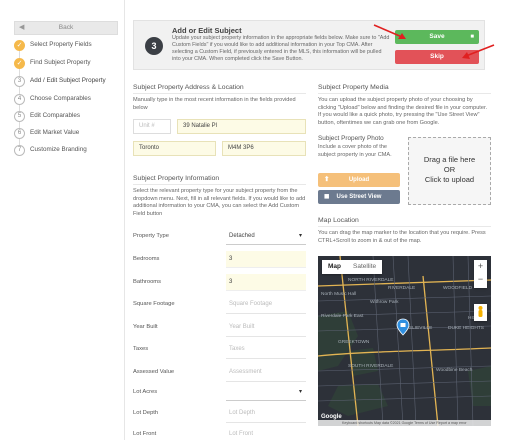 This screenshot has height=440, width=512. I want to click on photo-title: Subject Property Photo, so click(351, 138).